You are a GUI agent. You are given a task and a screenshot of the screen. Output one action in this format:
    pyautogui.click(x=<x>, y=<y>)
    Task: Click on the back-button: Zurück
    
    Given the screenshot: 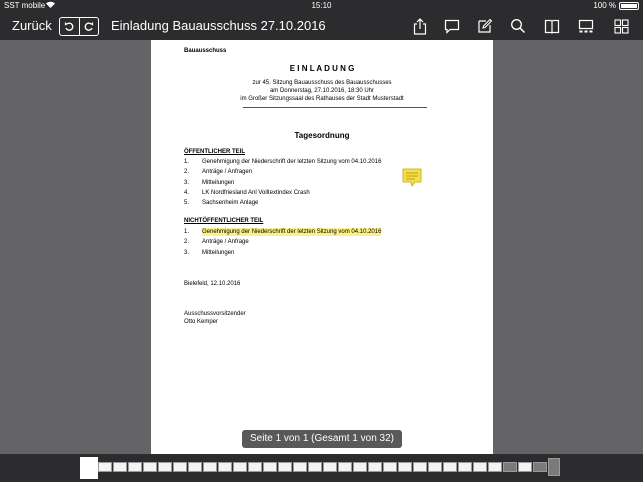 What is the action you would take?
    pyautogui.click(x=32, y=25)
    